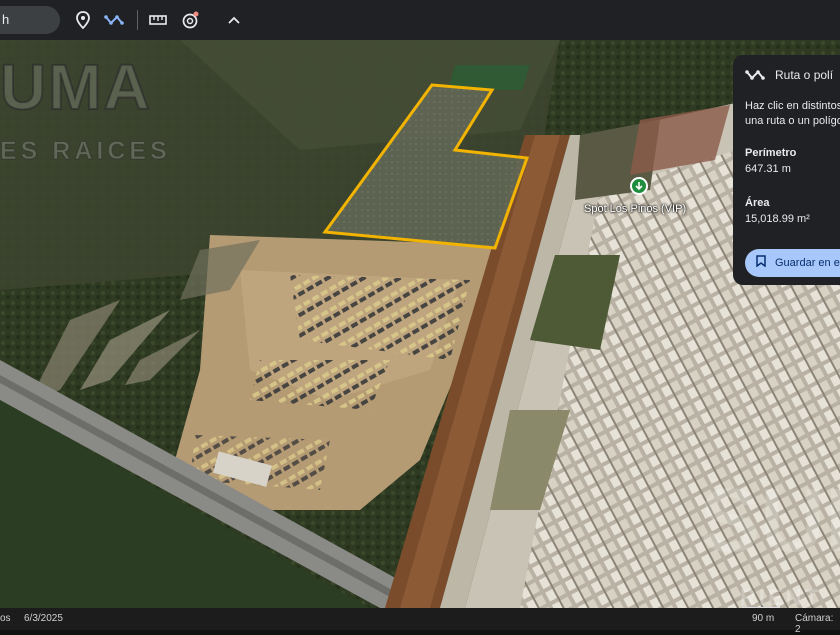  I want to click on scale-label: 90 m, so click(763, 618).